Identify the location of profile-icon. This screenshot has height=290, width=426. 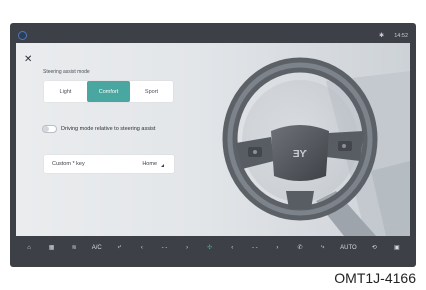
(22, 35).